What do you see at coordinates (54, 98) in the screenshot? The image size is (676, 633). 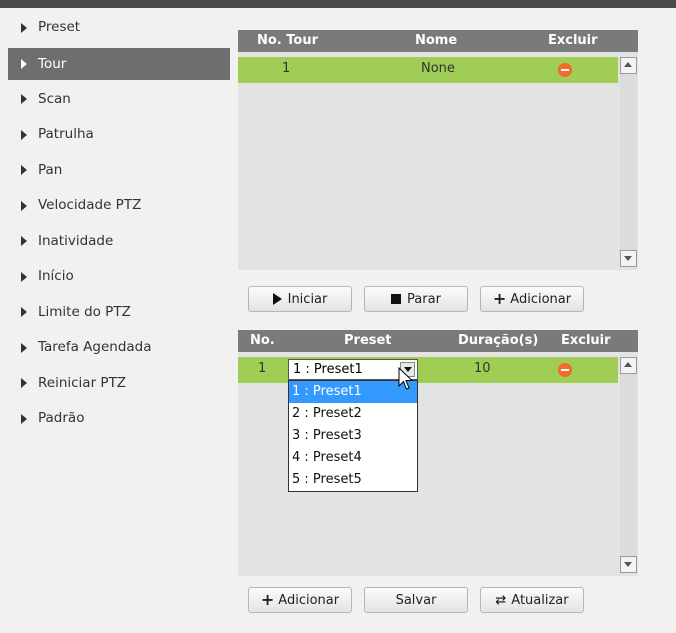 I see `sidebar-item-label: Scan` at bounding box center [54, 98].